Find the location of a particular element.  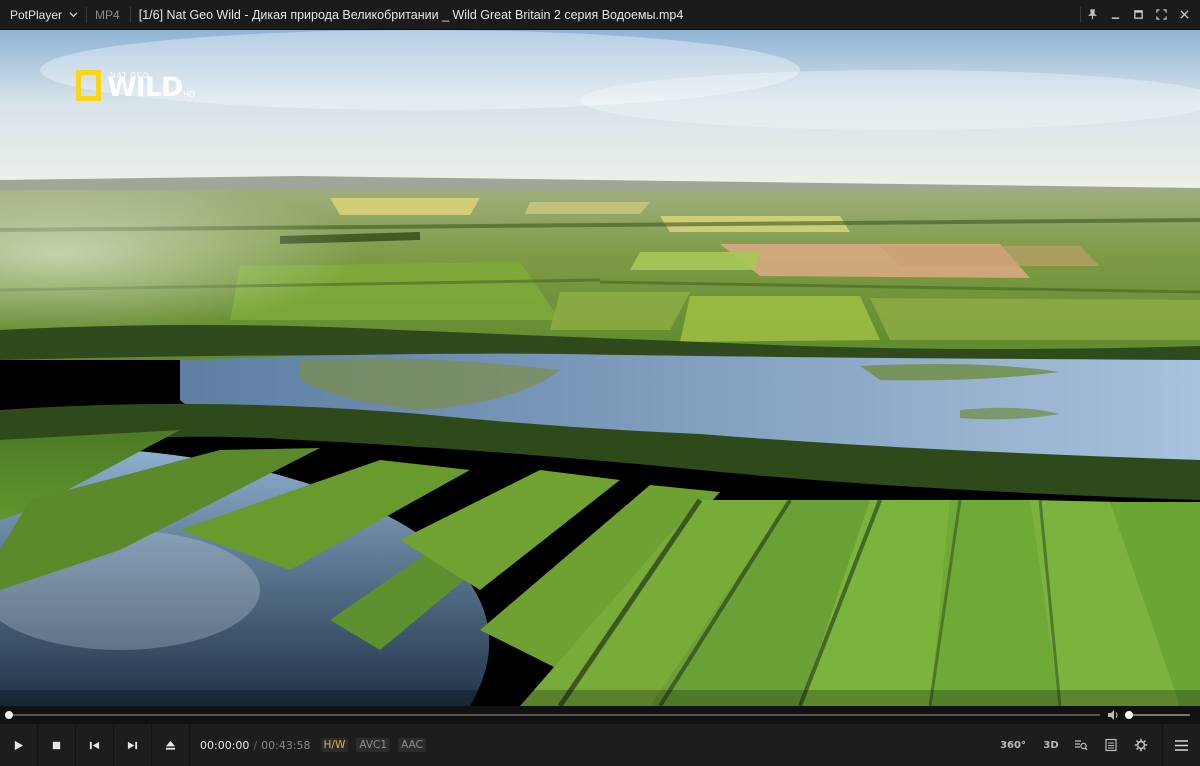

seek-row is located at coordinates (600, 715).